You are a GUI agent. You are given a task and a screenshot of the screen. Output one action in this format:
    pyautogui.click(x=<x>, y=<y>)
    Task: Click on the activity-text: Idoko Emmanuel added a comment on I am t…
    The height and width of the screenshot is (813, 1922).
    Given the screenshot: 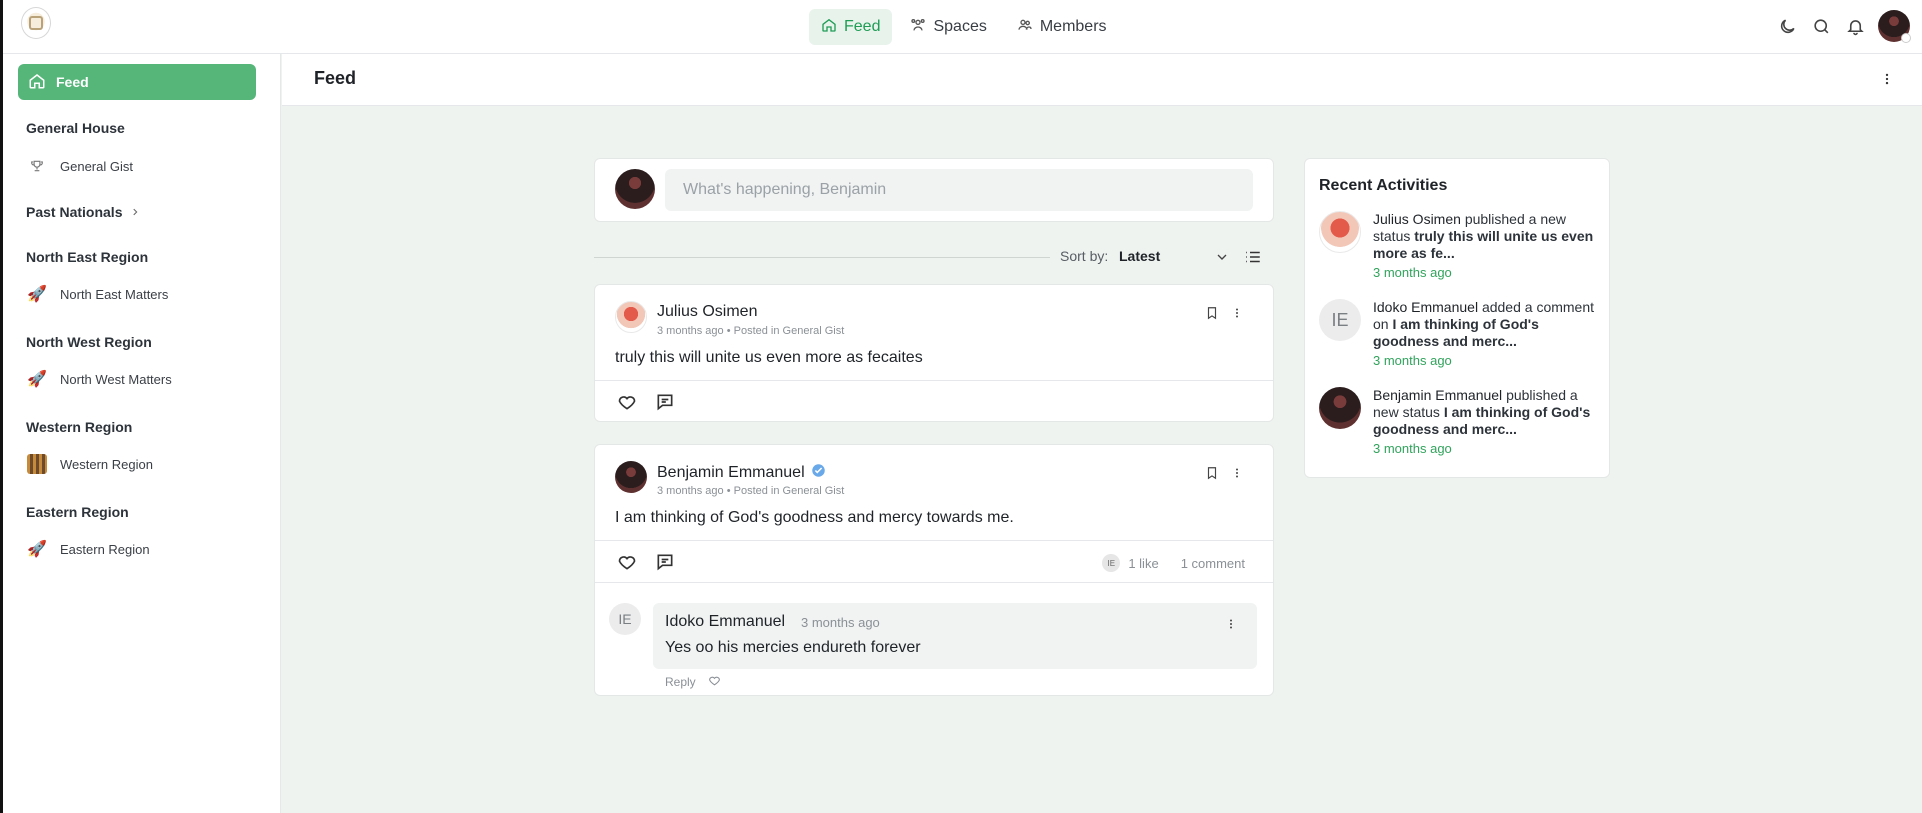 What is the action you would take?
    pyautogui.click(x=1486, y=334)
    